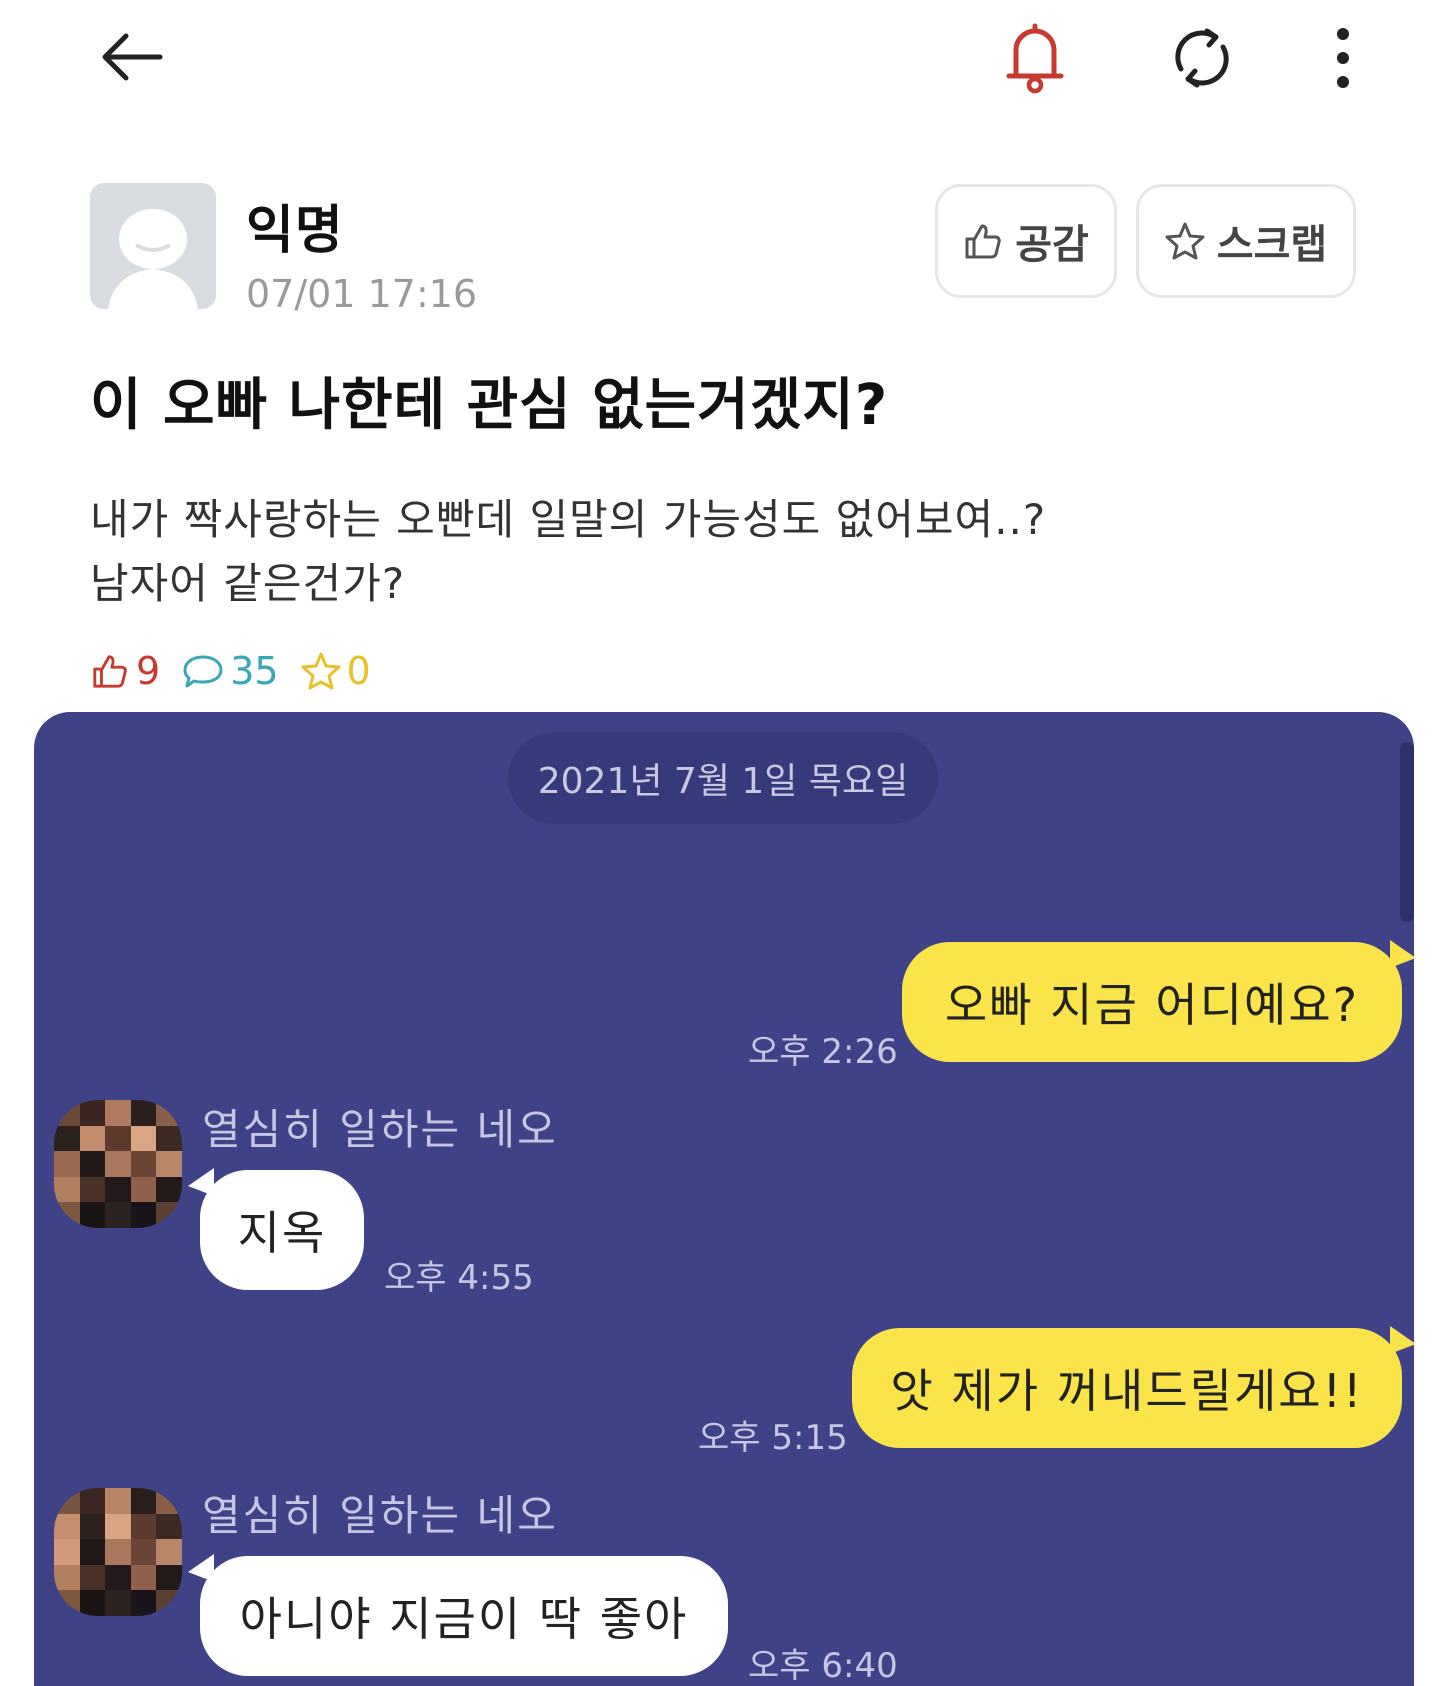 The width and height of the screenshot is (1440, 1686). I want to click on post-body-line: 남자어 같은건가?, so click(248, 583).